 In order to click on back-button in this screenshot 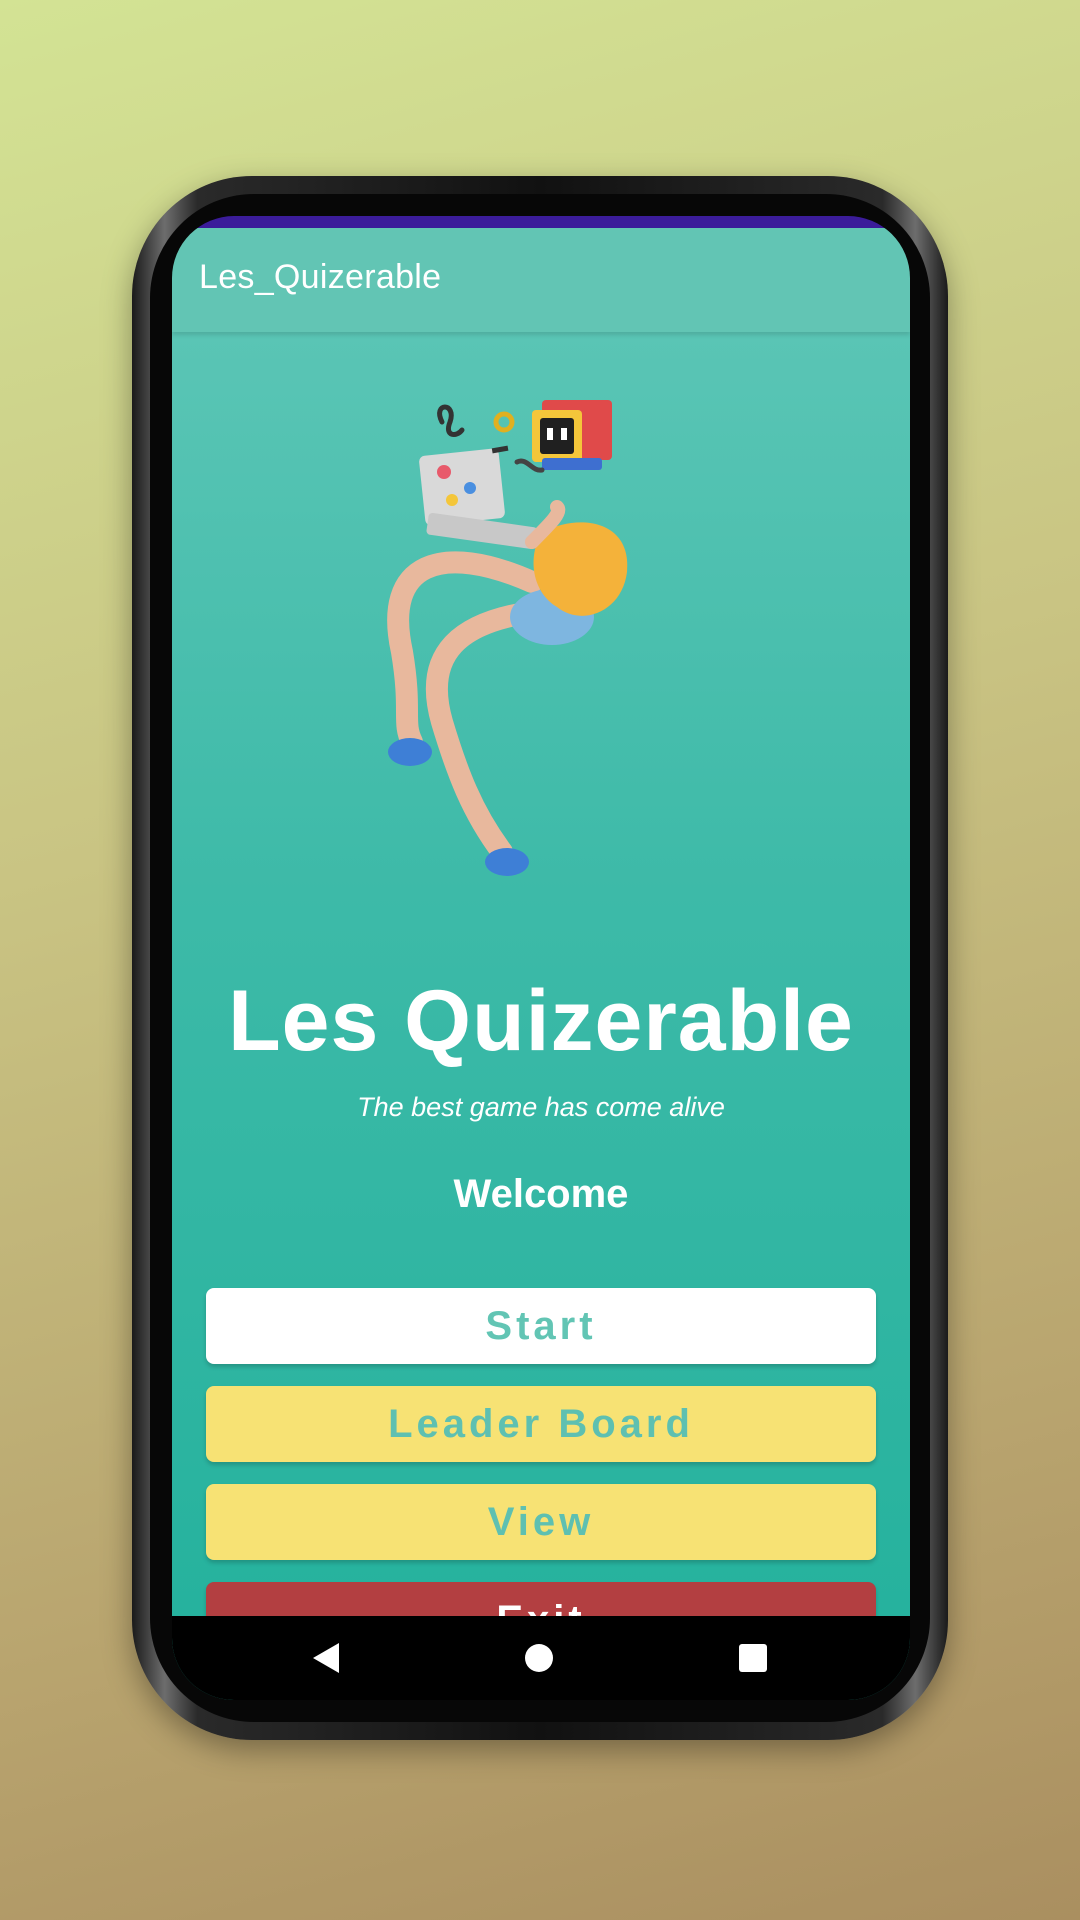, I will do `click(326, 1658)`.